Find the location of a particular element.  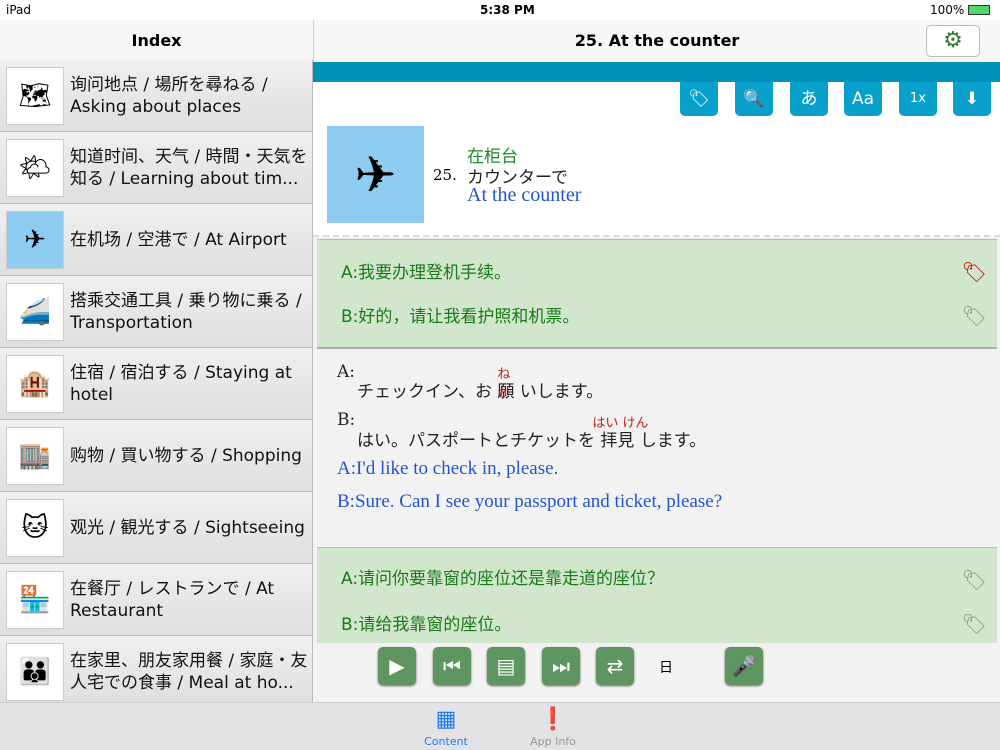

sidebar-item: 🗺 询问地点 / 場所を尋ねる / Asking about places is located at coordinates (156, 96).